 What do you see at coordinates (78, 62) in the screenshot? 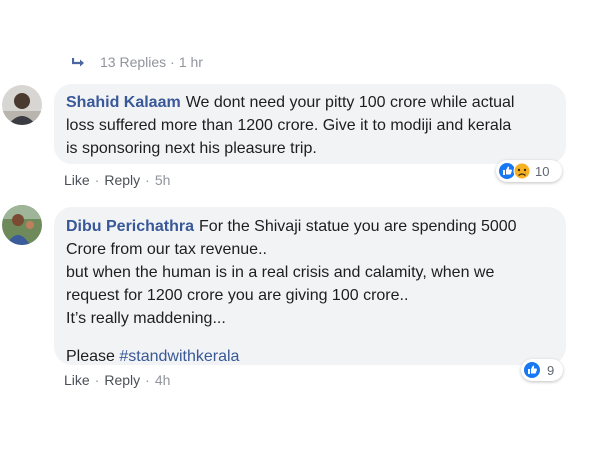
I see `reply-arrow-icon` at bounding box center [78, 62].